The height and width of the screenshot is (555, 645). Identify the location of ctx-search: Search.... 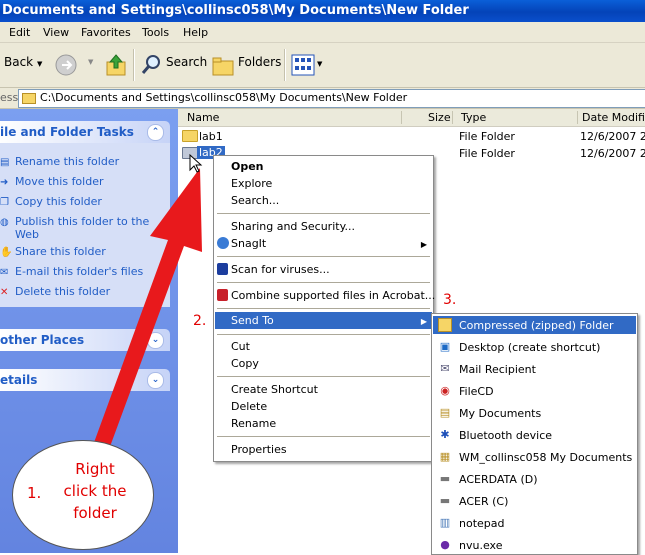
(255, 200).